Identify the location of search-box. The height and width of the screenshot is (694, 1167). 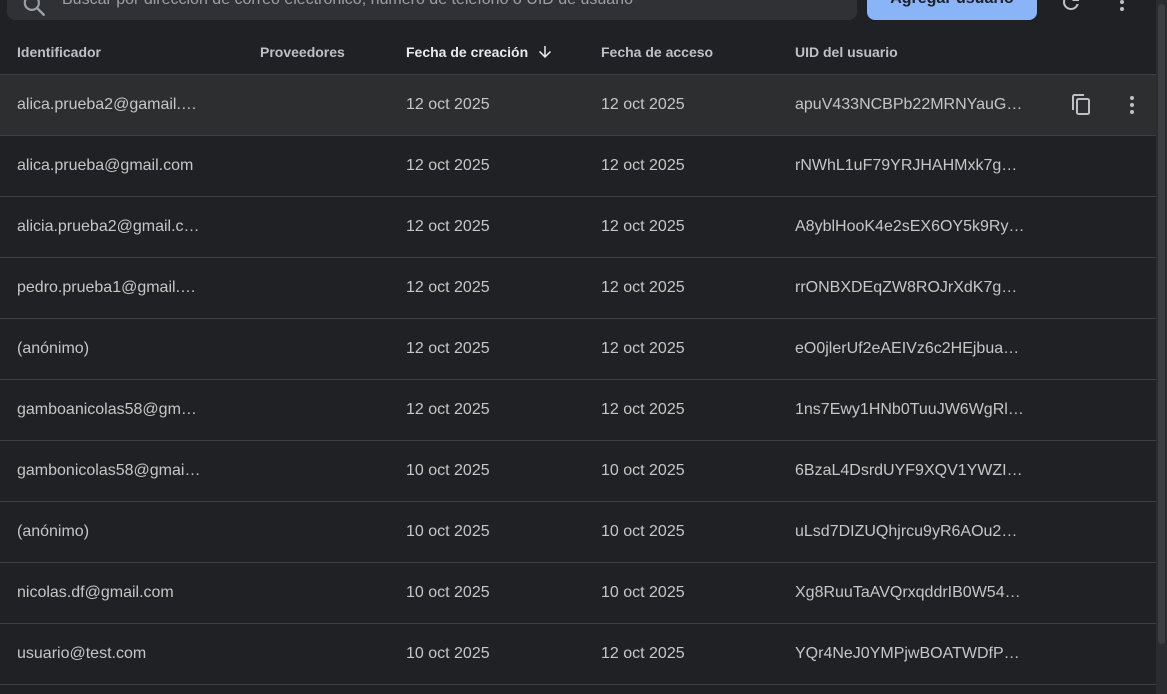
(432, 10).